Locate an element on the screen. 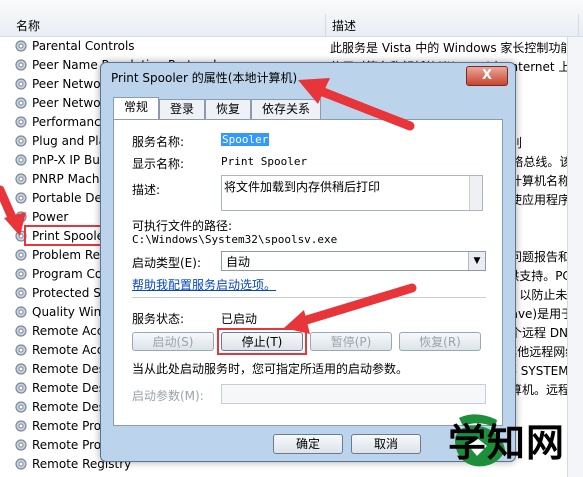 The image size is (583, 477). startup-type-label: 启动类型(E): is located at coordinates (166, 263).